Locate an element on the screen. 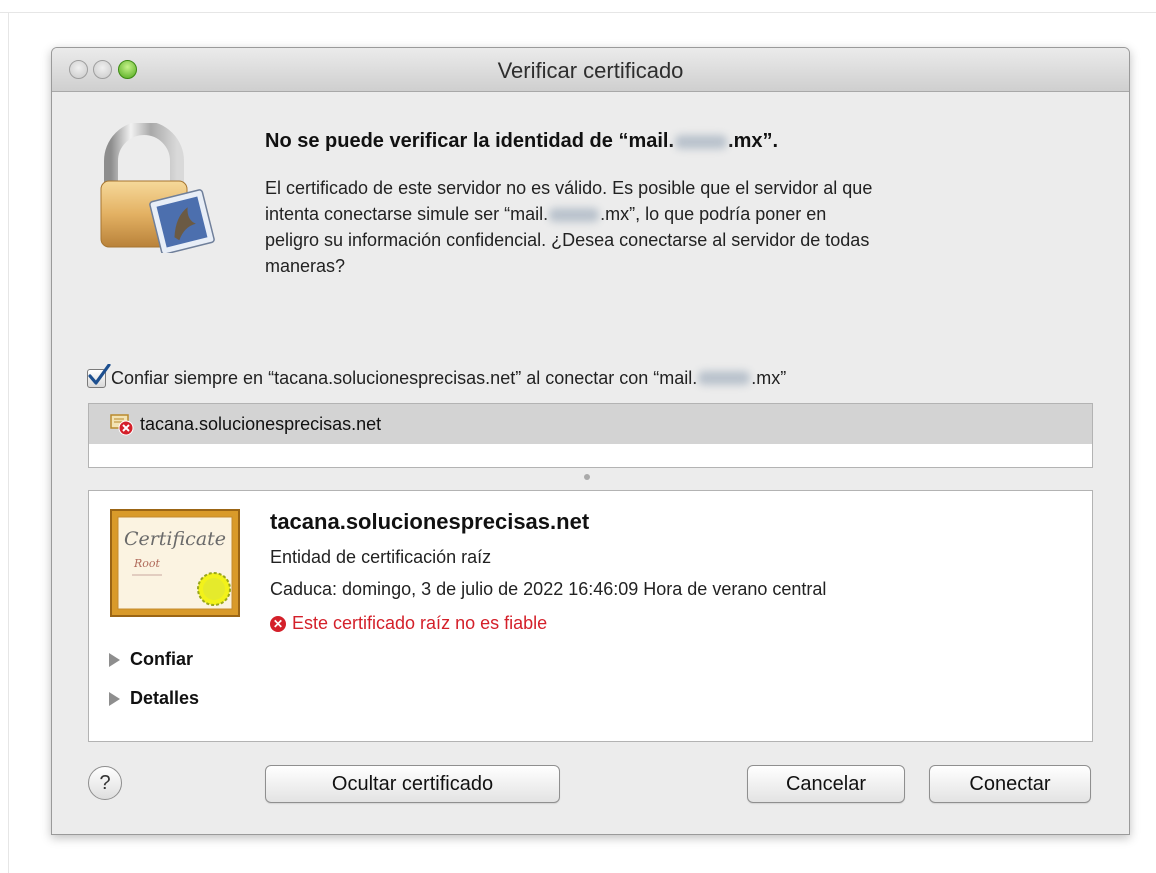 The height and width of the screenshot is (873, 1156). connect-button: Conectar is located at coordinates (1010, 784).